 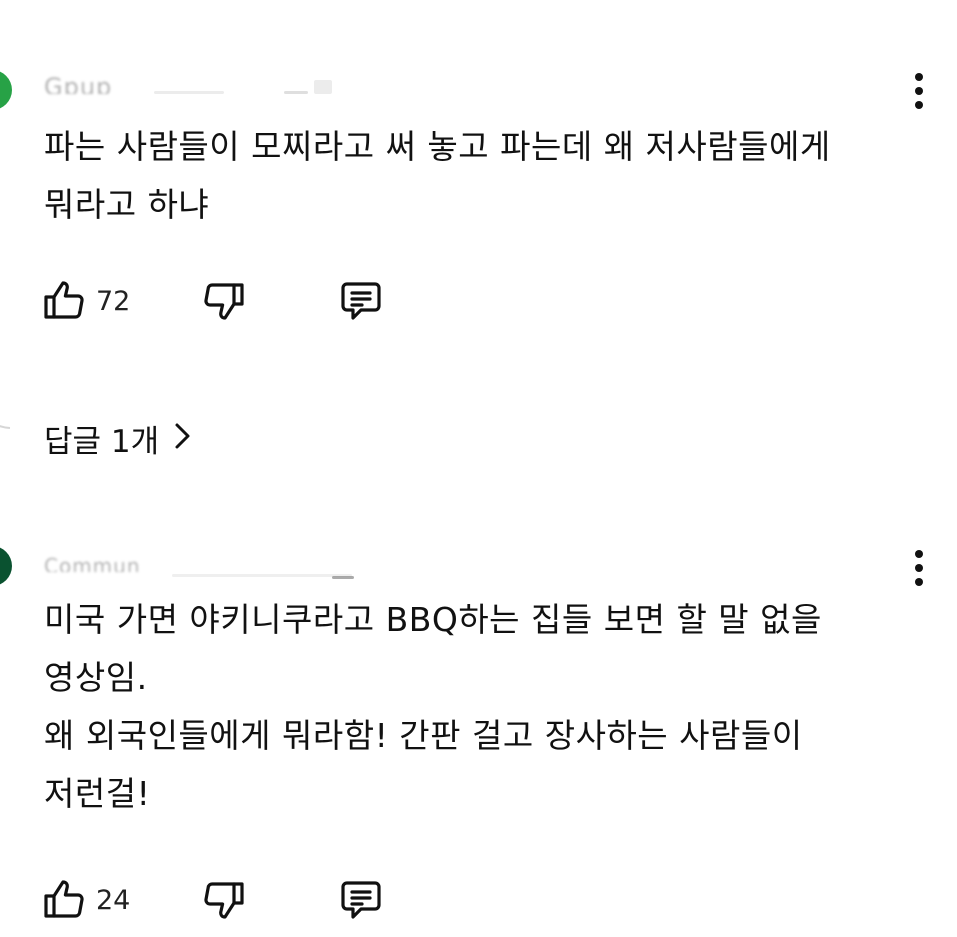 I want to click on comment-text: 파는 사람들이 모찌라고 써 놓고 파는데 왜 저사람들에게 뭐라고 하냐, so click(x=437, y=175).